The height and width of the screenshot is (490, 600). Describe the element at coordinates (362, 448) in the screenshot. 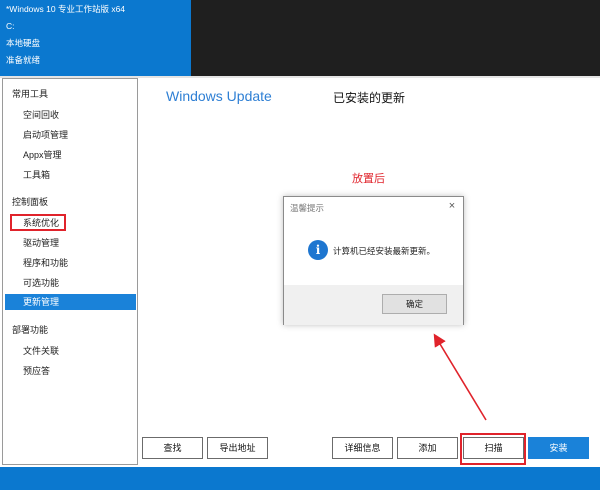

I see `details-button: 详细信息` at that location.